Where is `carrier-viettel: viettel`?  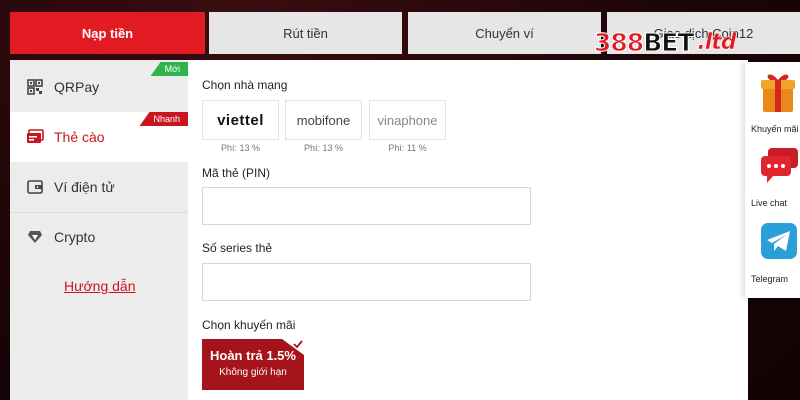 carrier-viettel: viettel is located at coordinates (240, 120).